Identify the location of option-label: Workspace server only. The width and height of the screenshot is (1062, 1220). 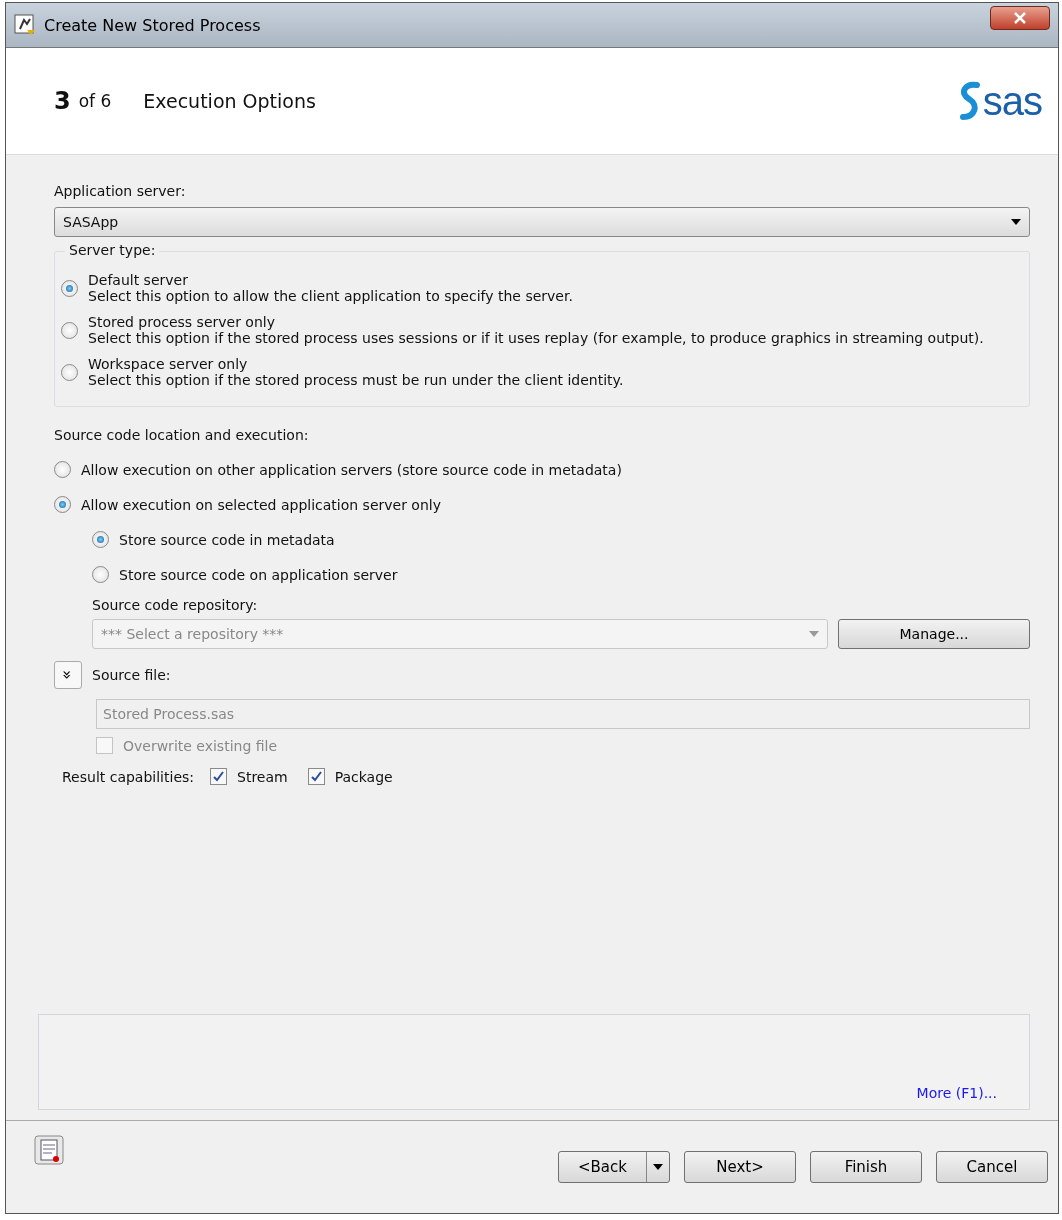
(168, 364).